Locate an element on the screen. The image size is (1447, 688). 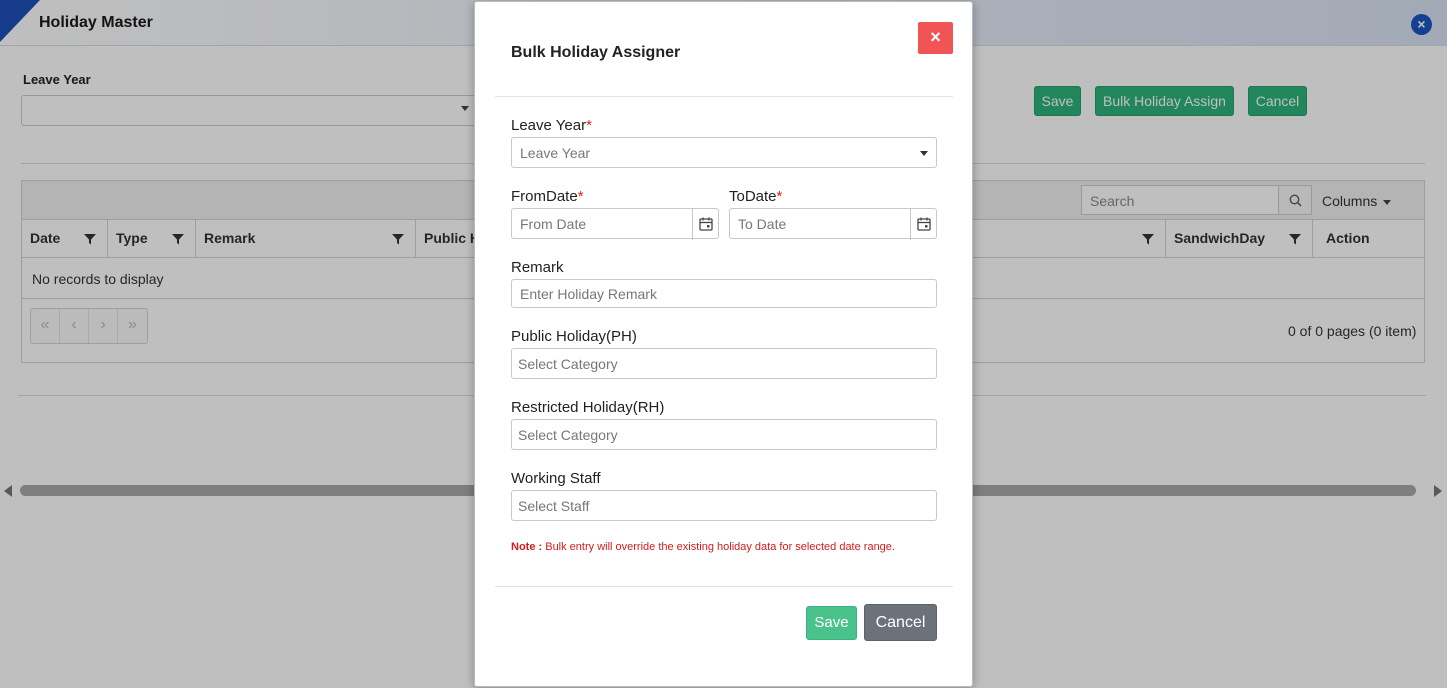
restricted-holiday-label: Restricted Holiday(RH) is located at coordinates (588, 407).